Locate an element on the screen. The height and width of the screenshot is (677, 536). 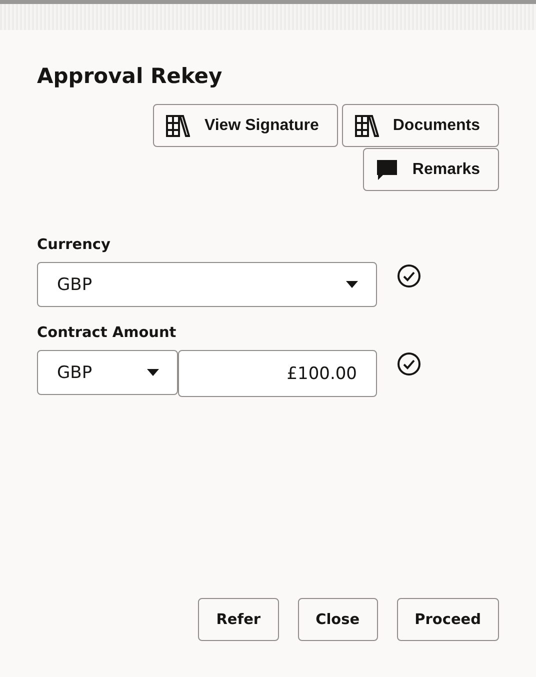
footer-button: Proceed is located at coordinates (447, 619).